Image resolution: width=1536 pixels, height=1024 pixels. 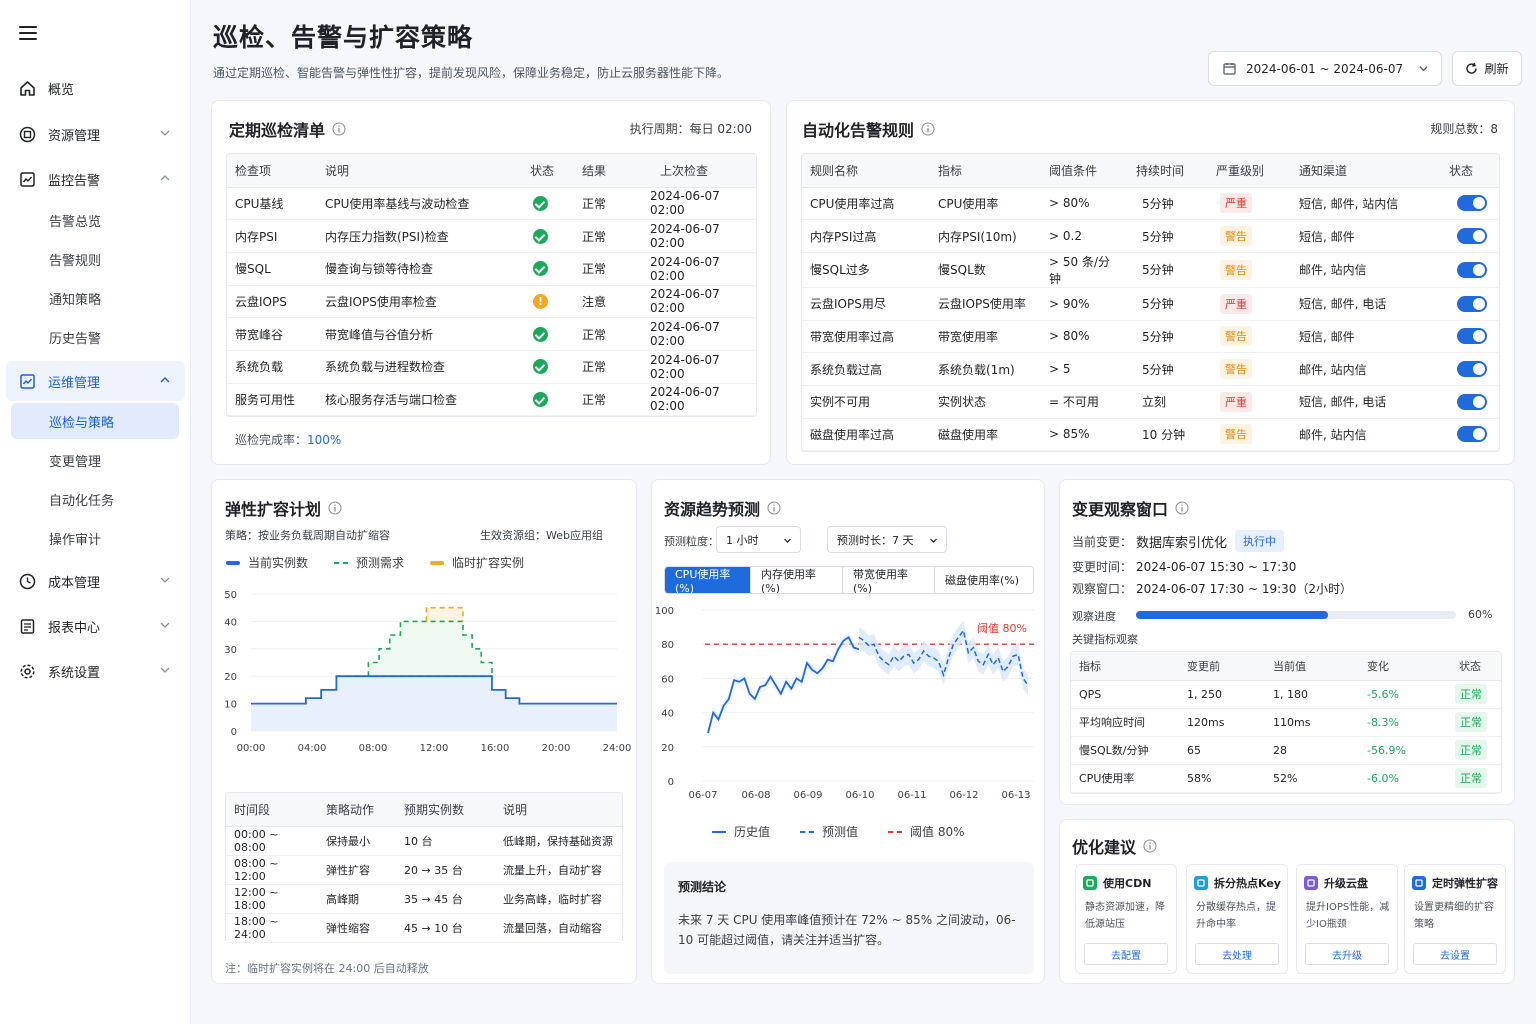 What do you see at coordinates (699, 302) in the screenshot?
I see `inspection-time: 2024-06-07 02:00` at bounding box center [699, 302].